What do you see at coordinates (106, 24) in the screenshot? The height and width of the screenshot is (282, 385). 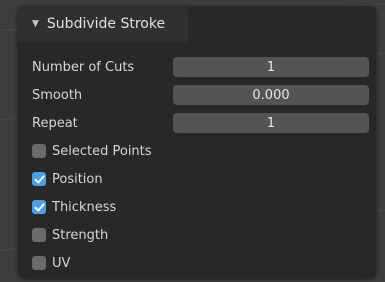 I see `panel-title: Subdivide Stroke` at bounding box center [106, 24].